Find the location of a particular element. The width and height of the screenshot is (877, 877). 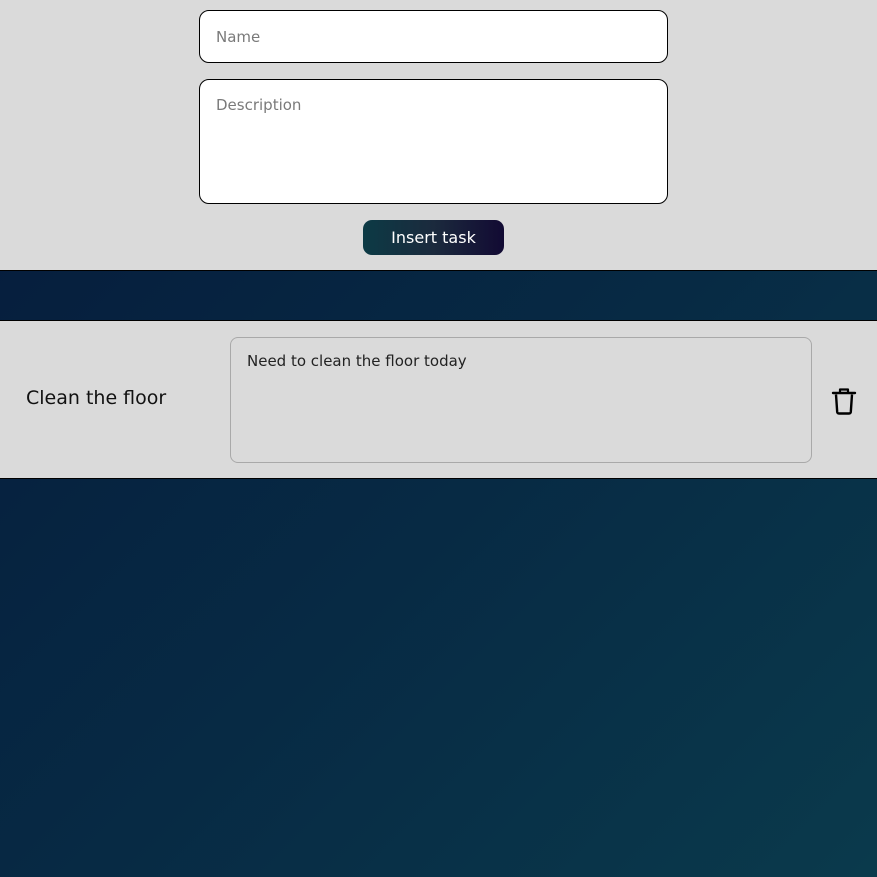

trash-icon is located at coordinates (844, 401).